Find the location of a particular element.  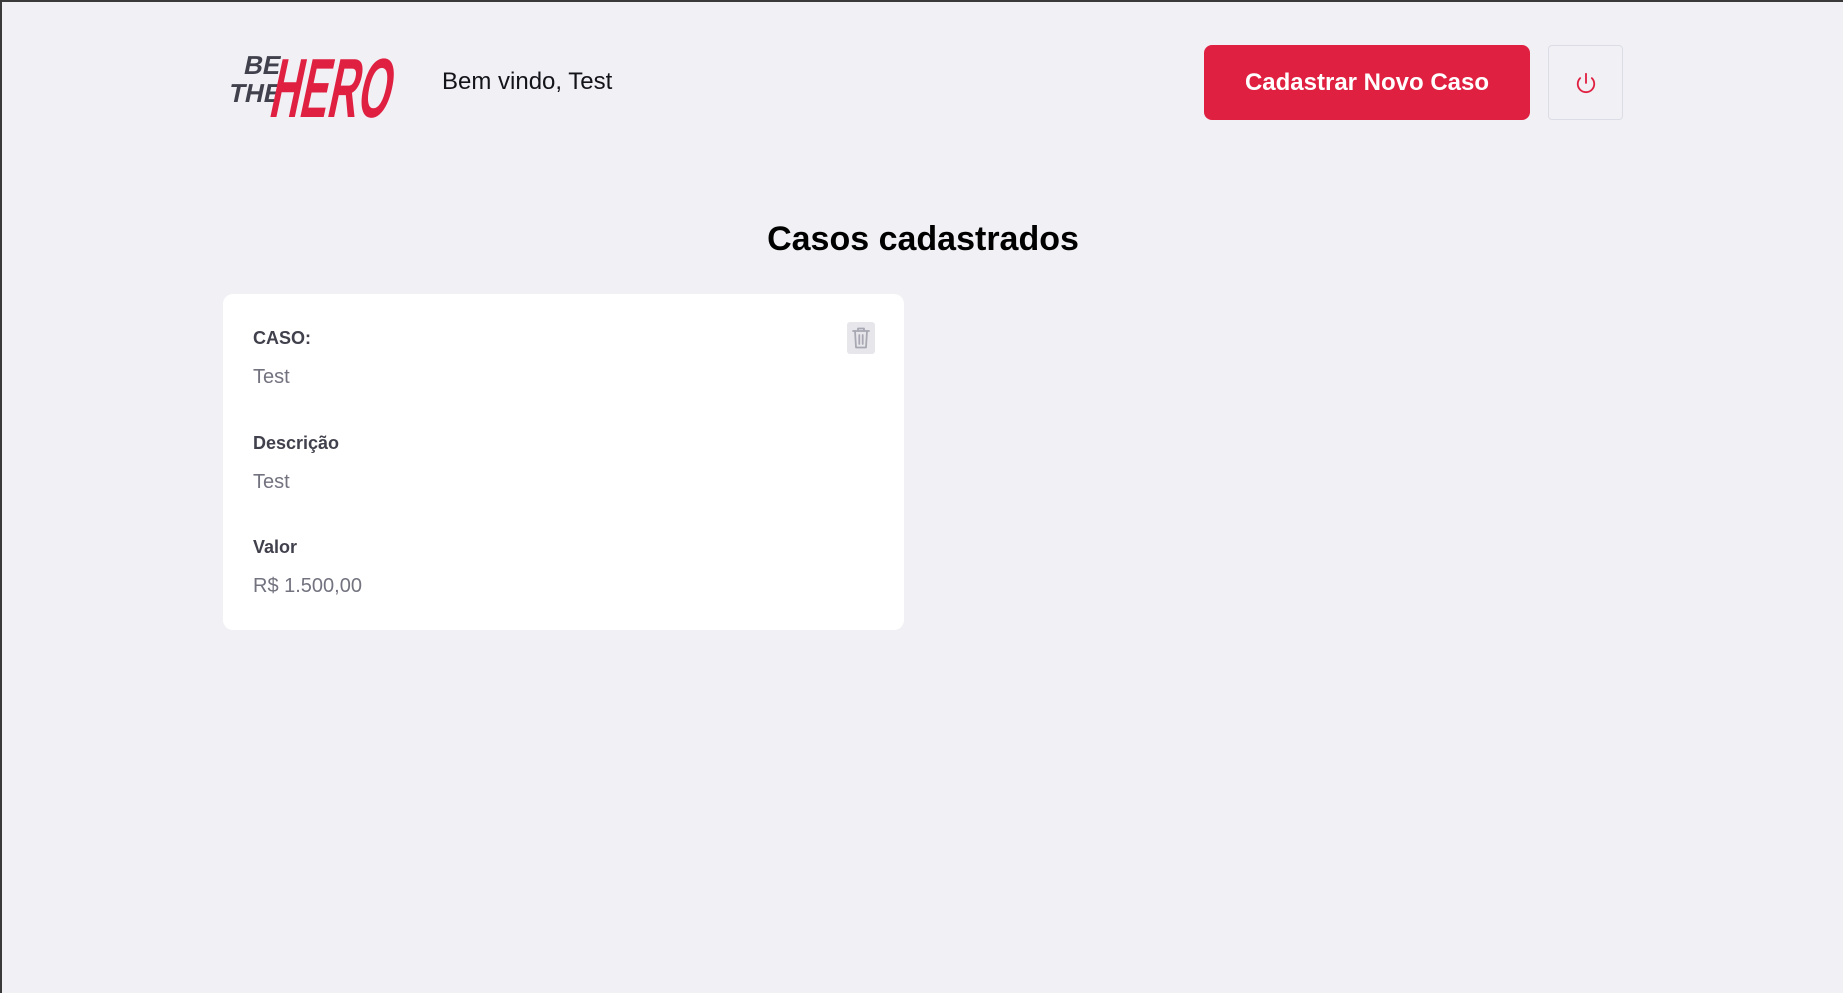

case-label: CASO: is located at coordinates (282, 338).